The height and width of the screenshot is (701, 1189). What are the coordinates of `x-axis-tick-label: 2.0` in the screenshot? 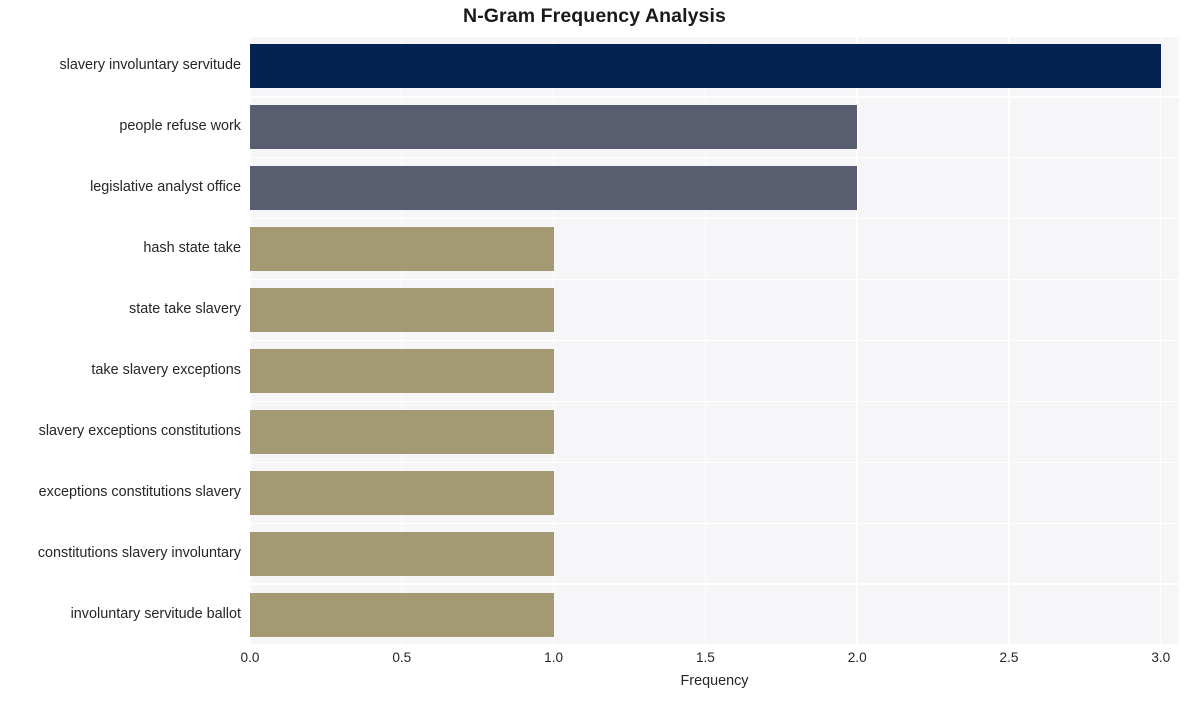 It's located at (857, 657).